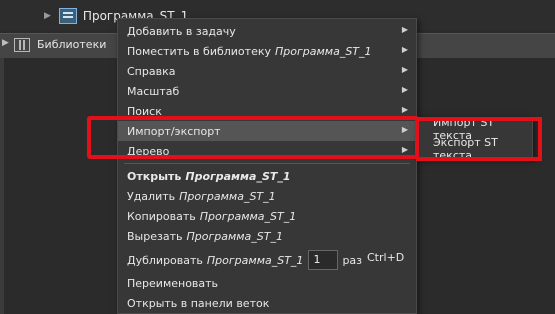 This screenshot has height=314, width=555. I want to click on menu-item-label: Открыть в панели веток, so click(198, 303).